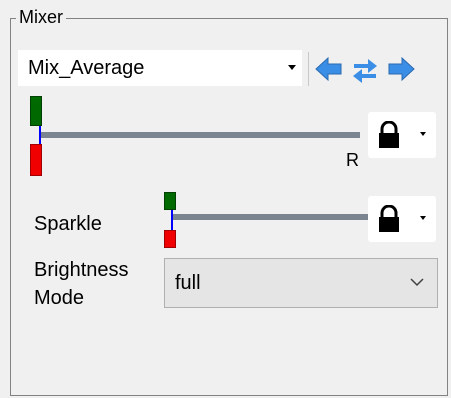 This screenshot has width=451, height=398. I want to click on arrow-right-icon, so click(401, 69).